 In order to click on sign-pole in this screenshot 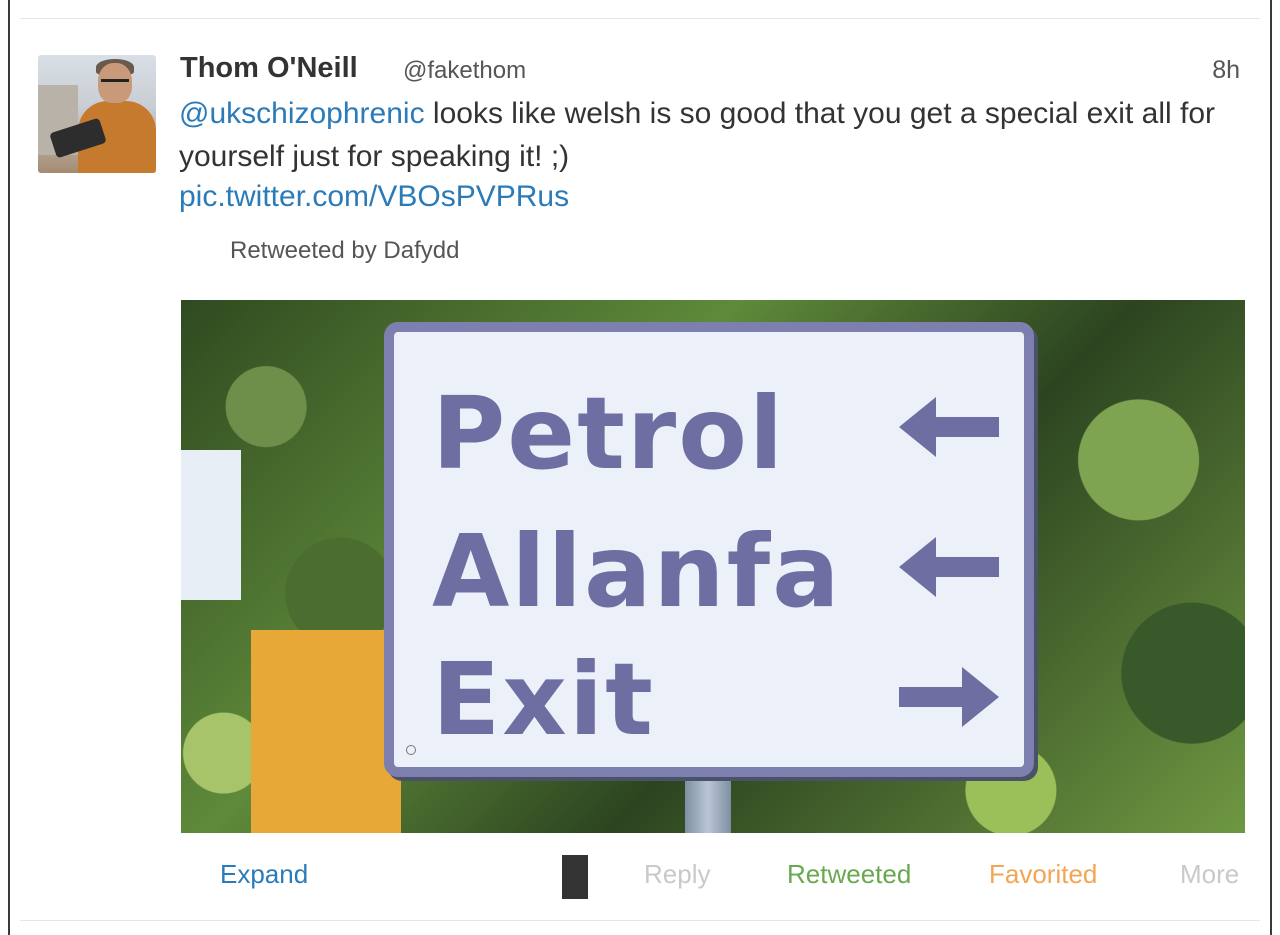, I will do `click(708, 801)`.